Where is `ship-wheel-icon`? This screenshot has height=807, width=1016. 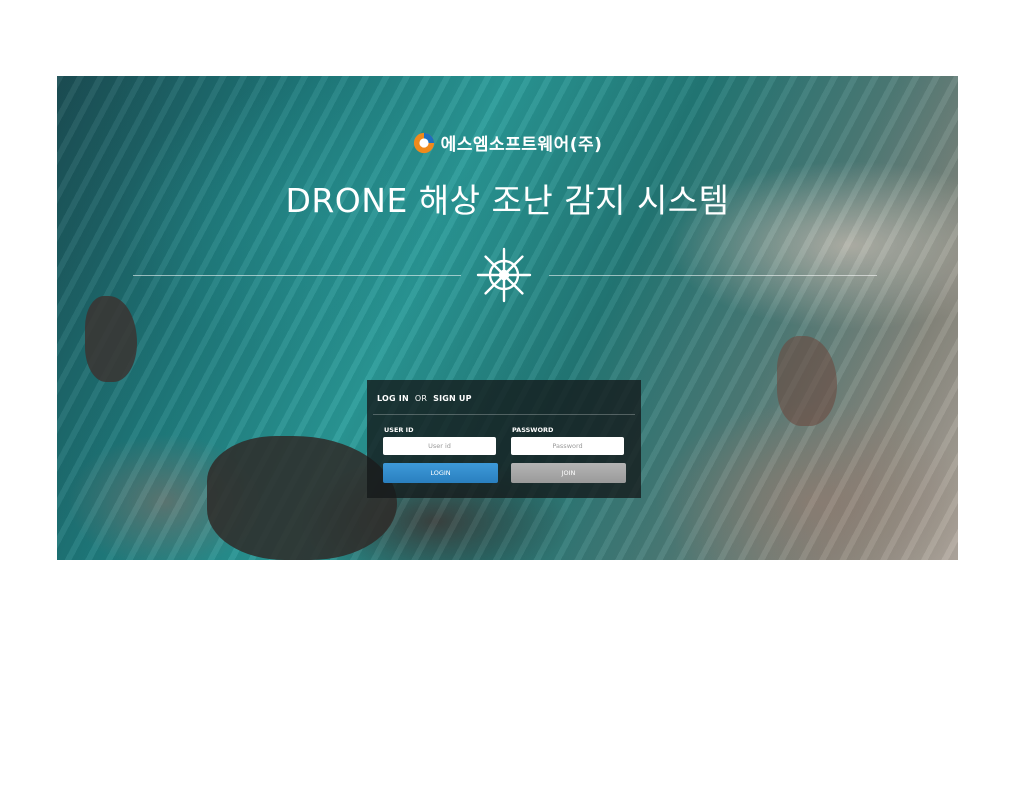 ship-wheel-icon is located at coordinates (504, 275).